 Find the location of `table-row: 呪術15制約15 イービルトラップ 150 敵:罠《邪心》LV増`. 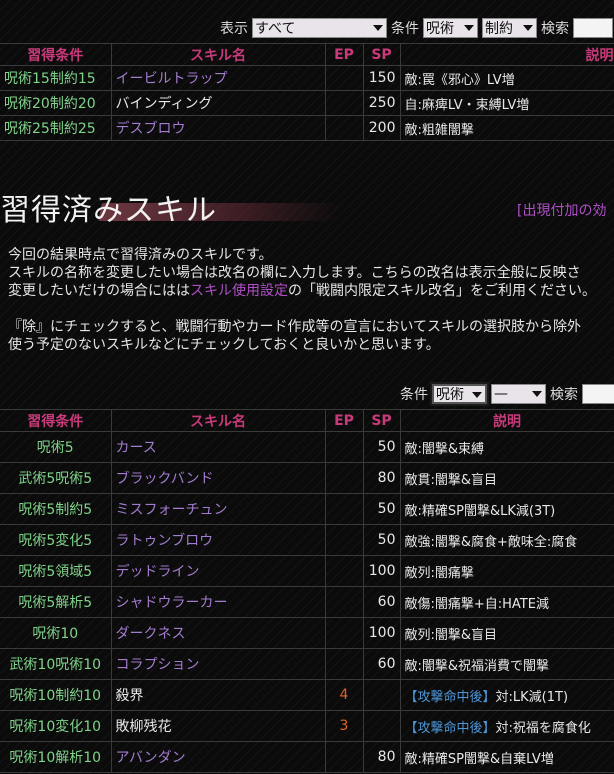

table-row: 呪術15制約15 イービルトラップ 150 敵:罠《邪心》LV増 is located at coordinates (307, 78).